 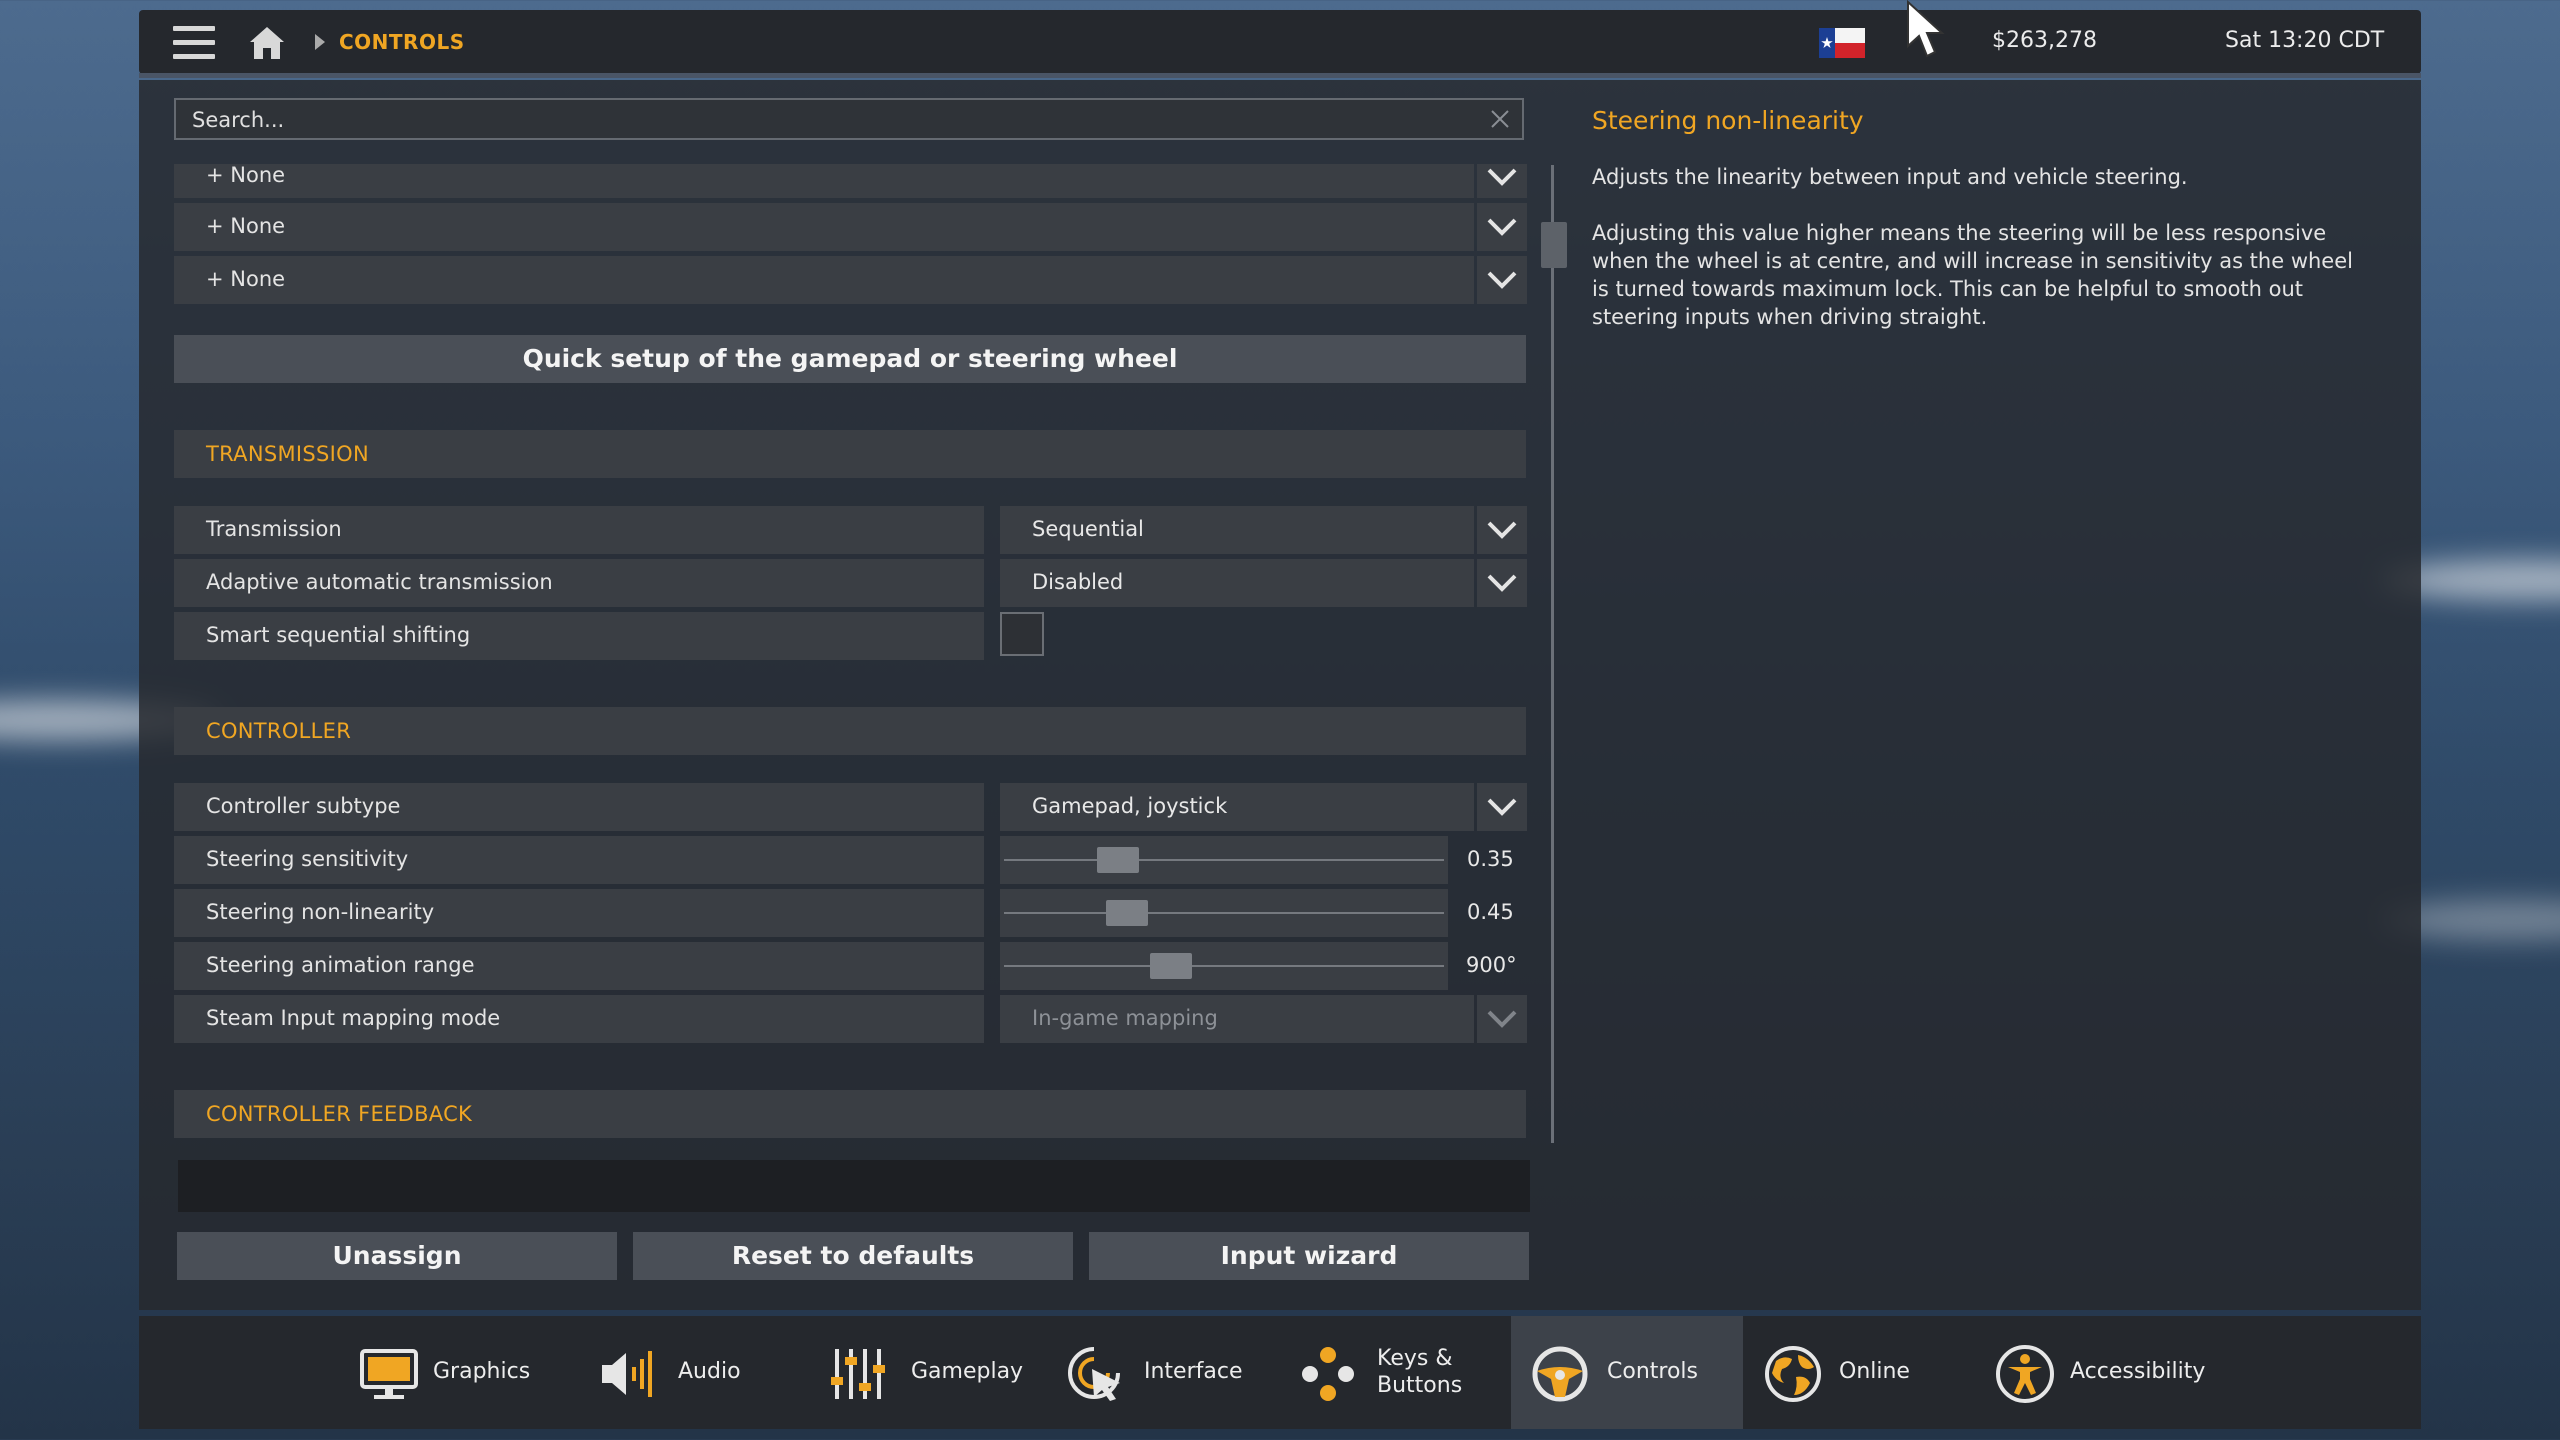 I want to click on globe-icon, so click(x=1793, y=1374).